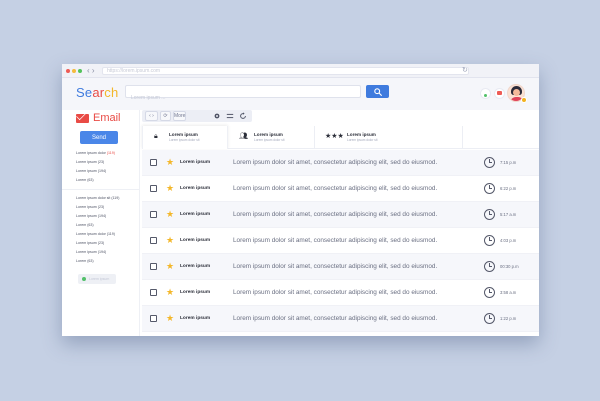  Describe the element at coordinates (462, 137) in the screenshot. I see `tab-divider` at that location.